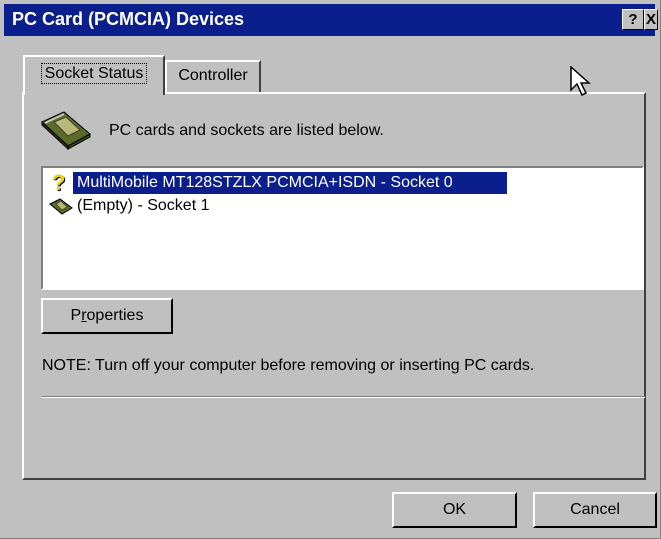  I want to click on tab-socket-status: Socket Status, so click(94, 75).